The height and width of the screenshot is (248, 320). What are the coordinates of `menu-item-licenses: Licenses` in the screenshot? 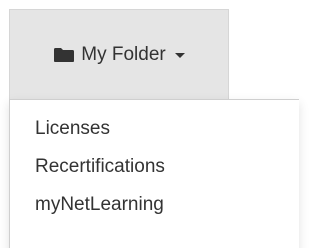 It's located at (154, 129).